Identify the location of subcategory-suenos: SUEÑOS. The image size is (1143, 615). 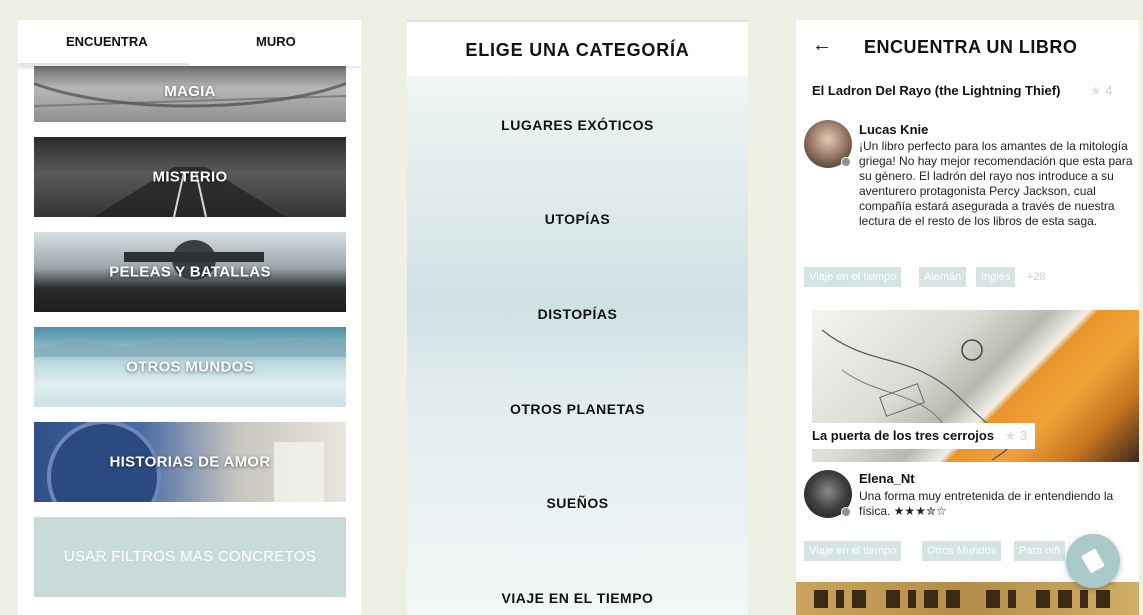
(577, 503).